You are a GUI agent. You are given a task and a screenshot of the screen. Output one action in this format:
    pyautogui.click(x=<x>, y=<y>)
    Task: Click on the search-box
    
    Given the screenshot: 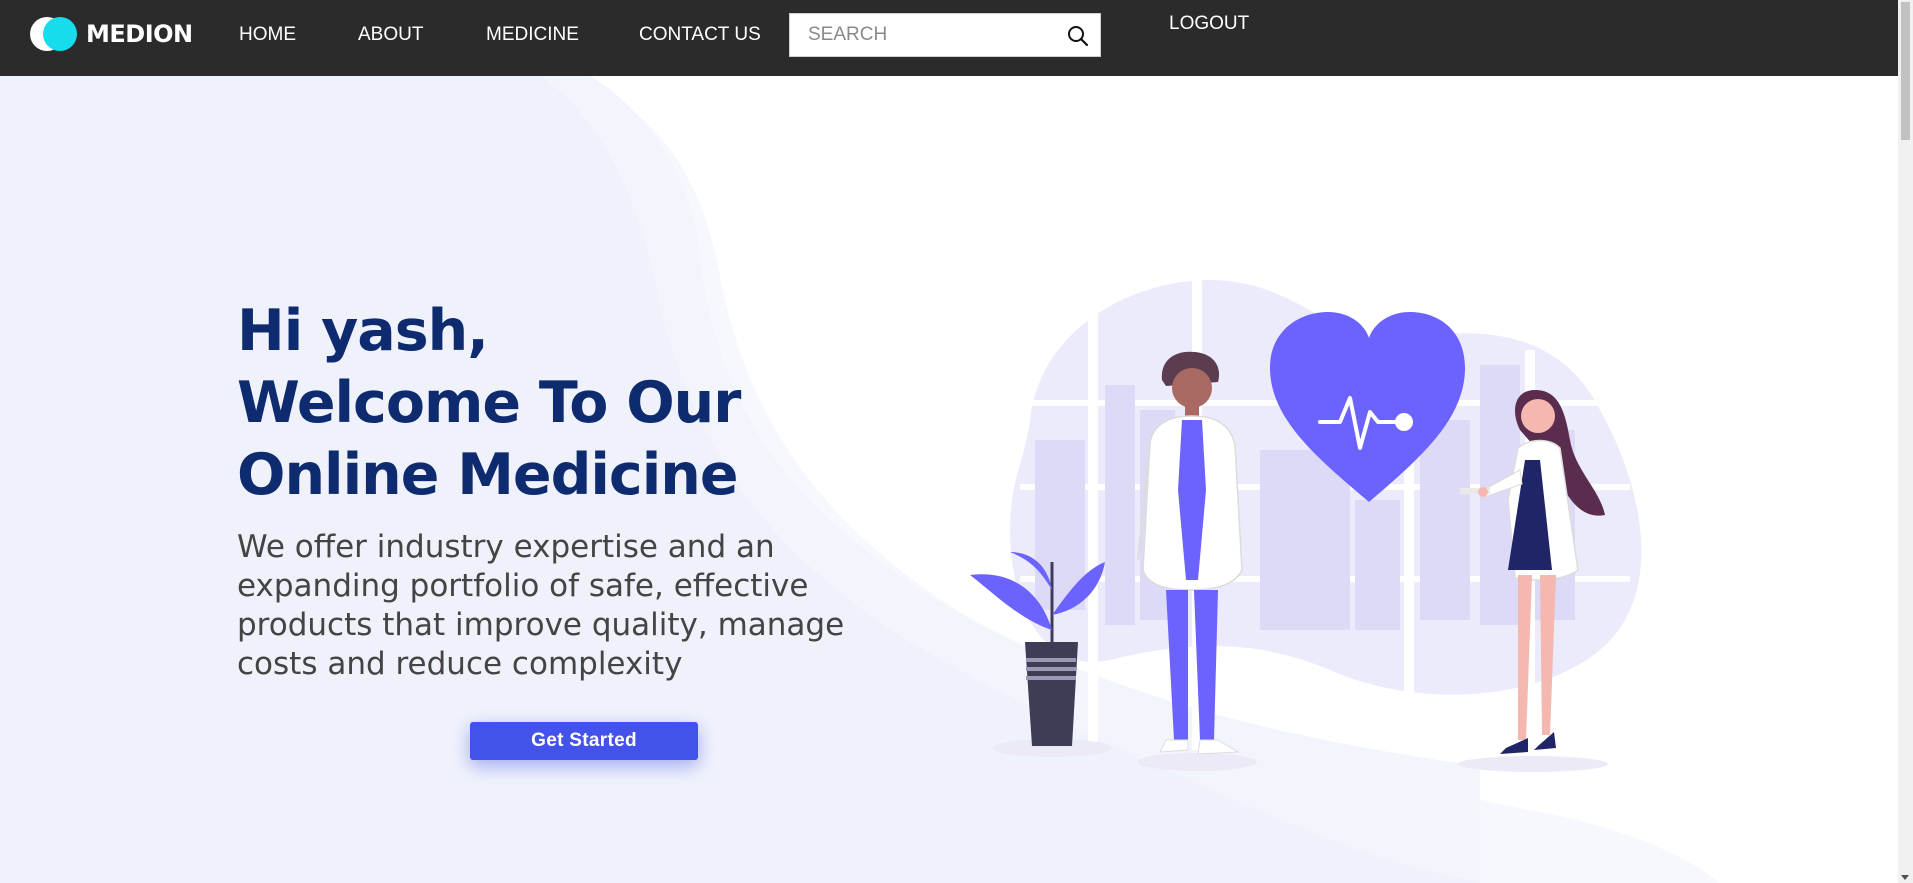 What is the action you would take?
    pyautogui.click(x=945, y=35)
    